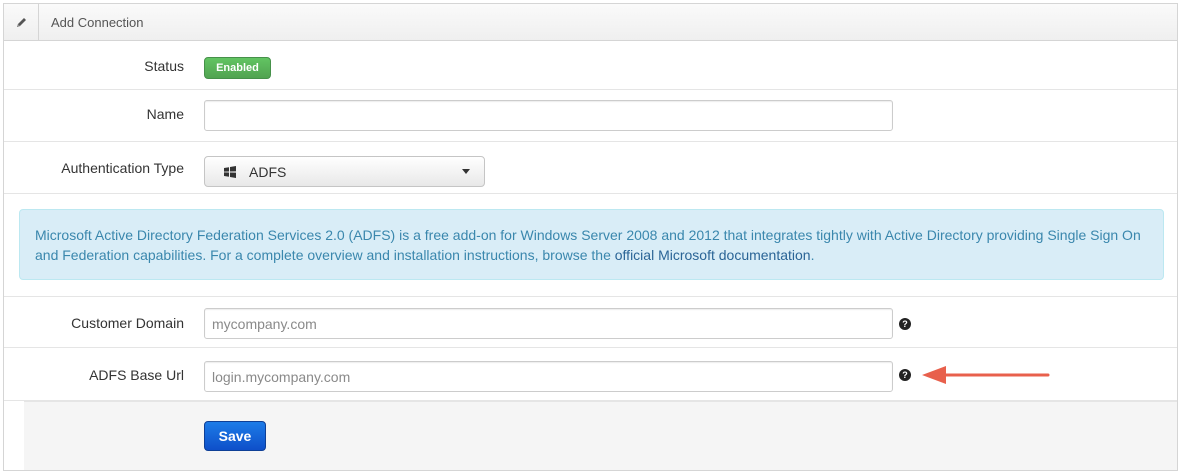 The width and height of the screenshot is (1182, 474). Describe the element at coordinates (590, 168) in the screenshot. I see `auth-type-row: Authentication Type ADFS` at that location.